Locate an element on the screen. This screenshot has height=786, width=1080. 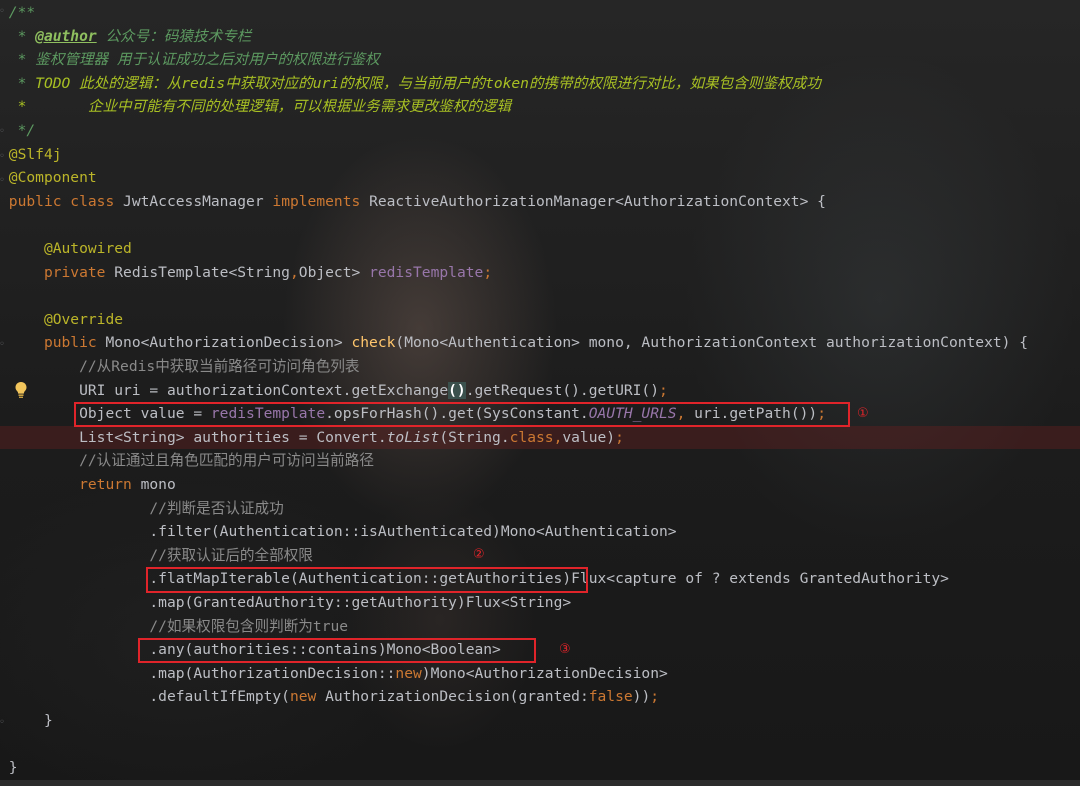
code-line: //如果权限包含则判断为true is located at coordinates (540, 626).